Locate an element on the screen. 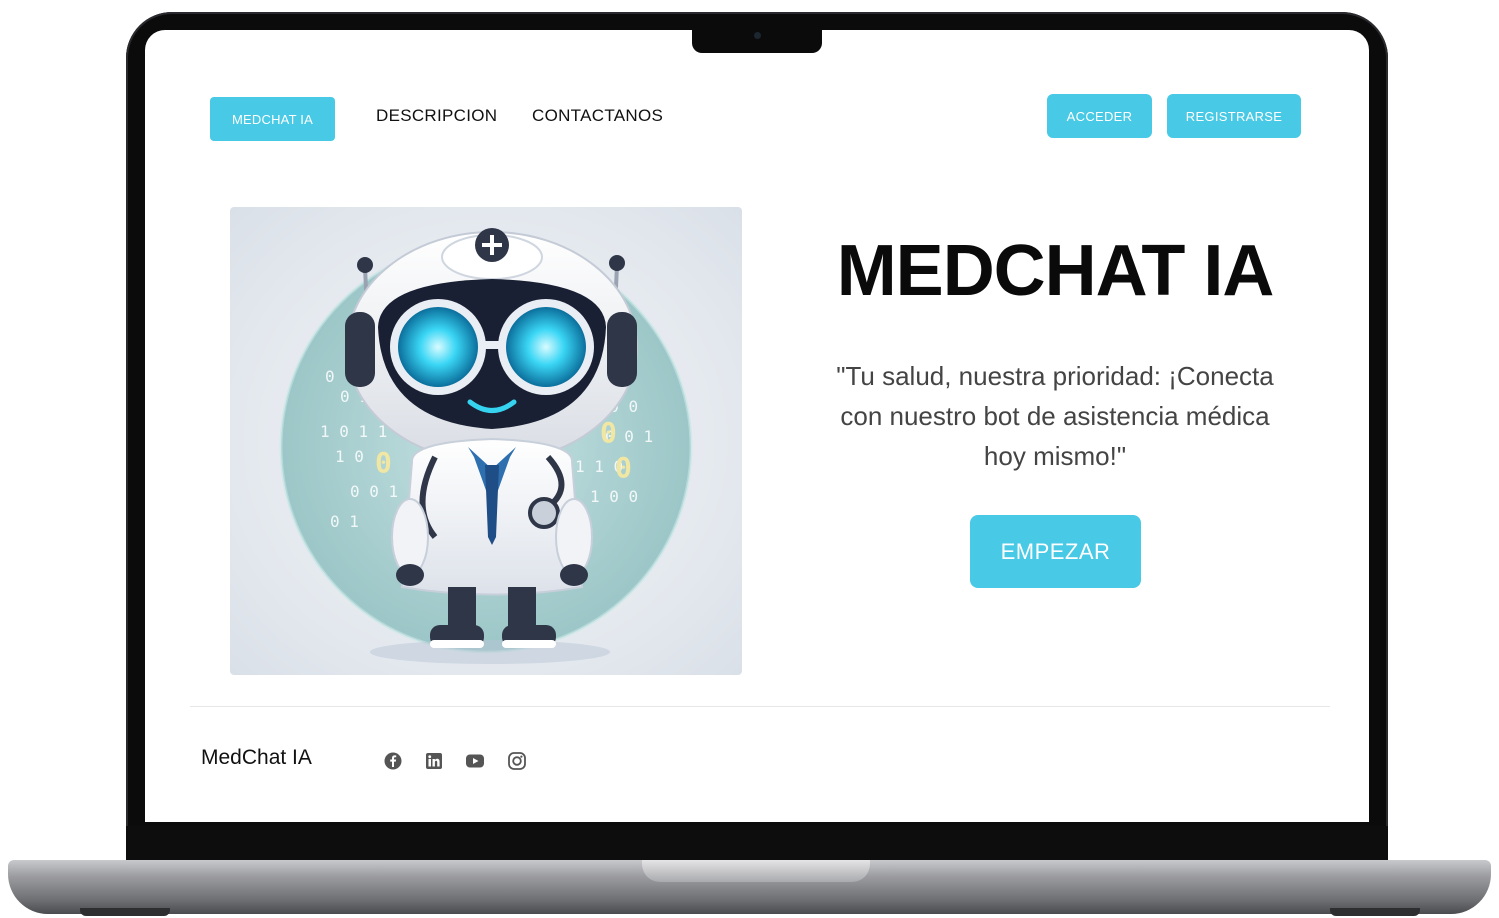 This screenshot has width=1499, height=918. nav-link-contactanos: CONTACTANOS is located at coordinates (597, 119).